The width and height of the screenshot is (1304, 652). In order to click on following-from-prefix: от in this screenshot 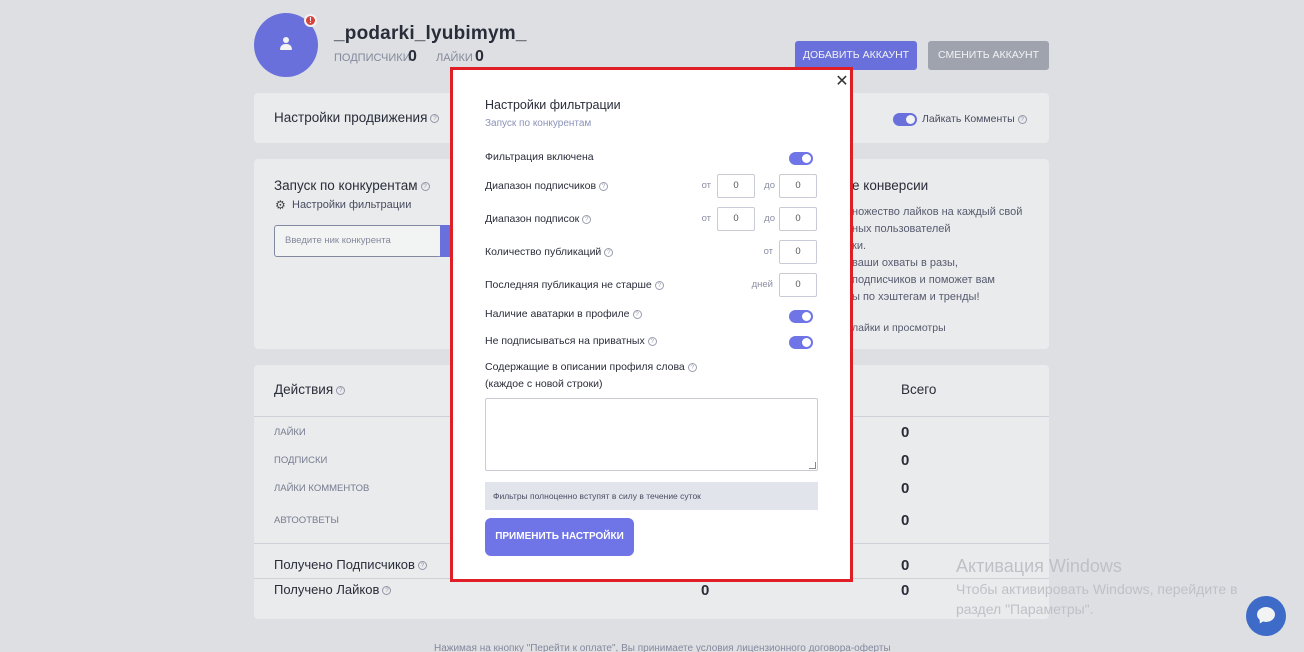, I will do `click(706, 218)`.